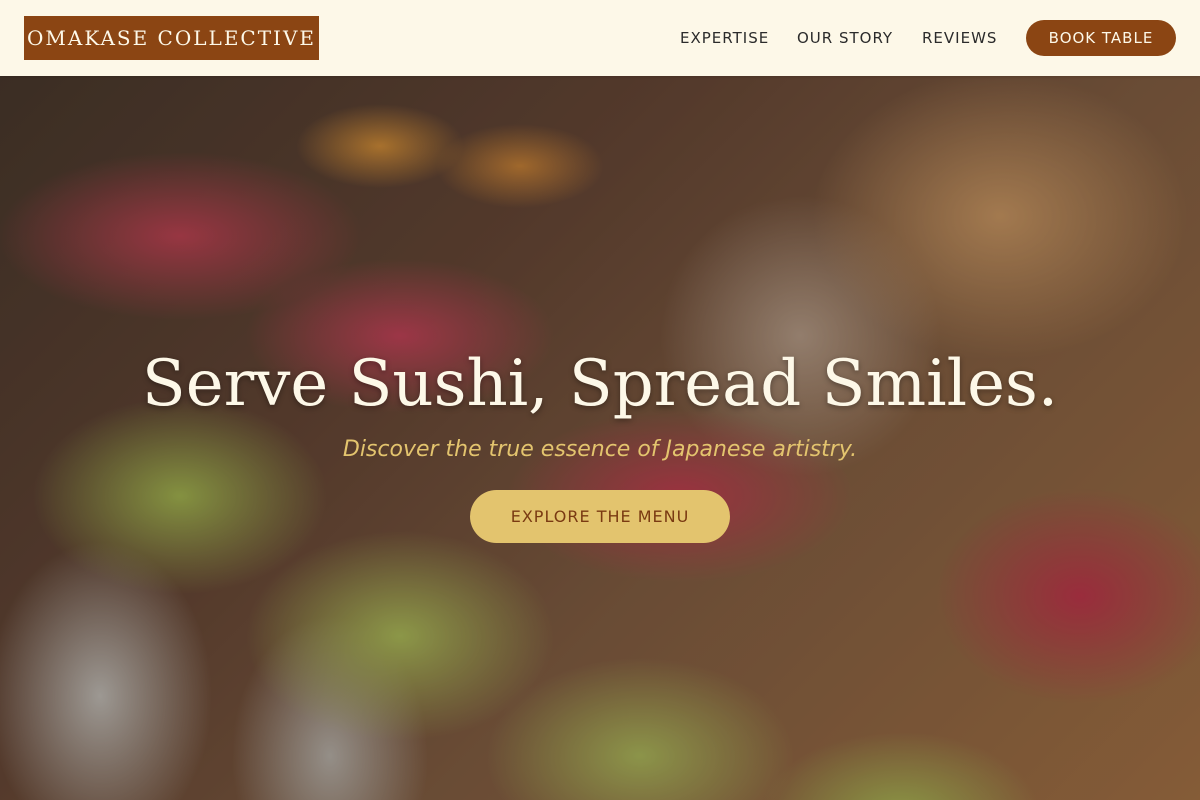  Describe the element at coordinates (1101, 38) in the screenshot. I see `book-table-button: BOOK TABLE` at that location.